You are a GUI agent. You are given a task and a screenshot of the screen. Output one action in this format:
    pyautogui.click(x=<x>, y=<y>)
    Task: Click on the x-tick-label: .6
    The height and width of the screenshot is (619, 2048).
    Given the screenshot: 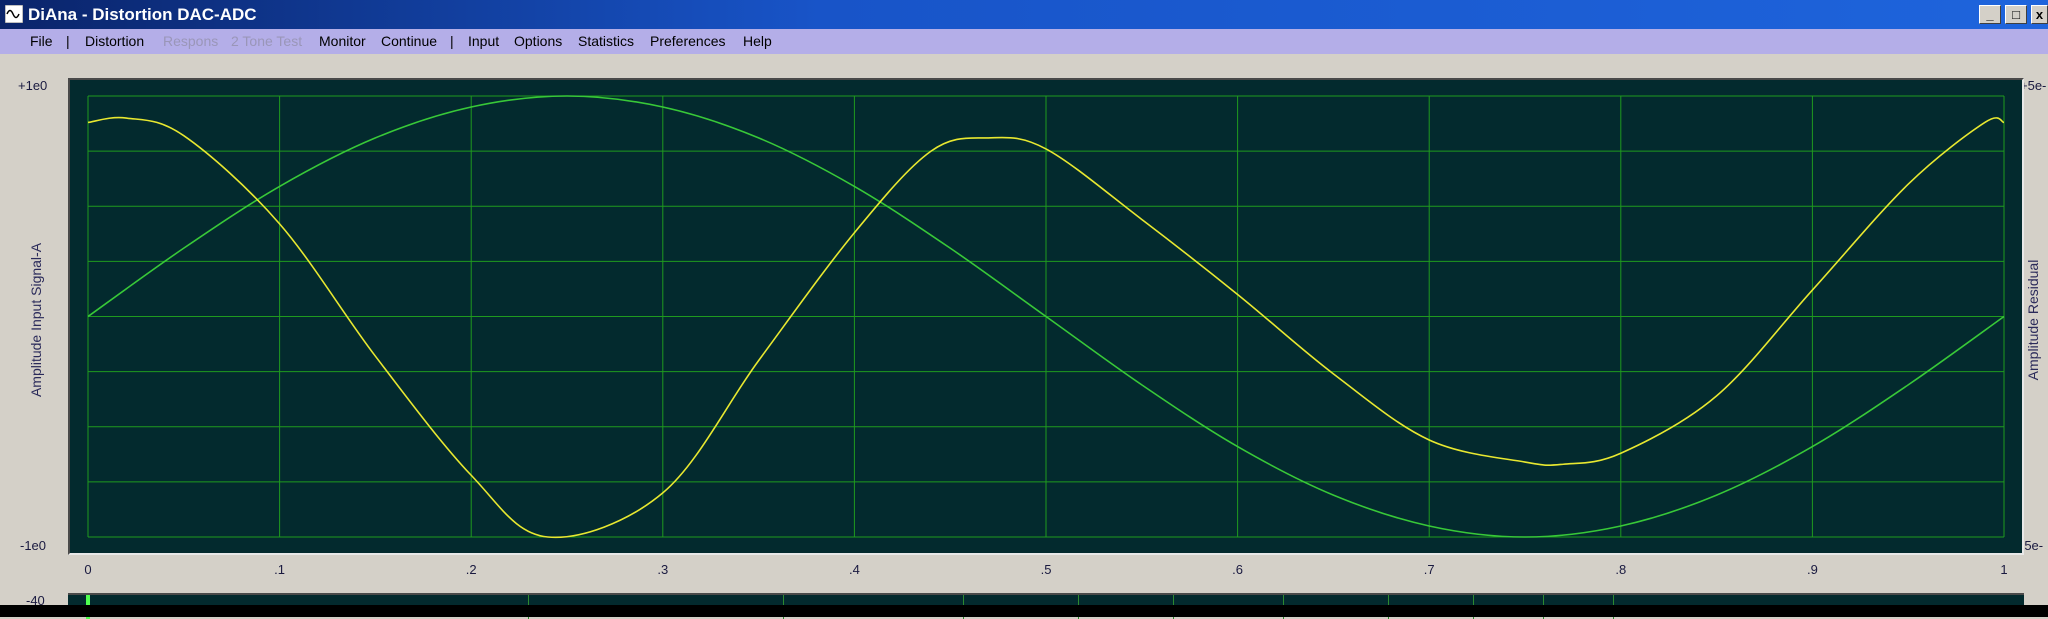 What is the action you would take?
    pyautogui.click(x=1238, y=569)
    